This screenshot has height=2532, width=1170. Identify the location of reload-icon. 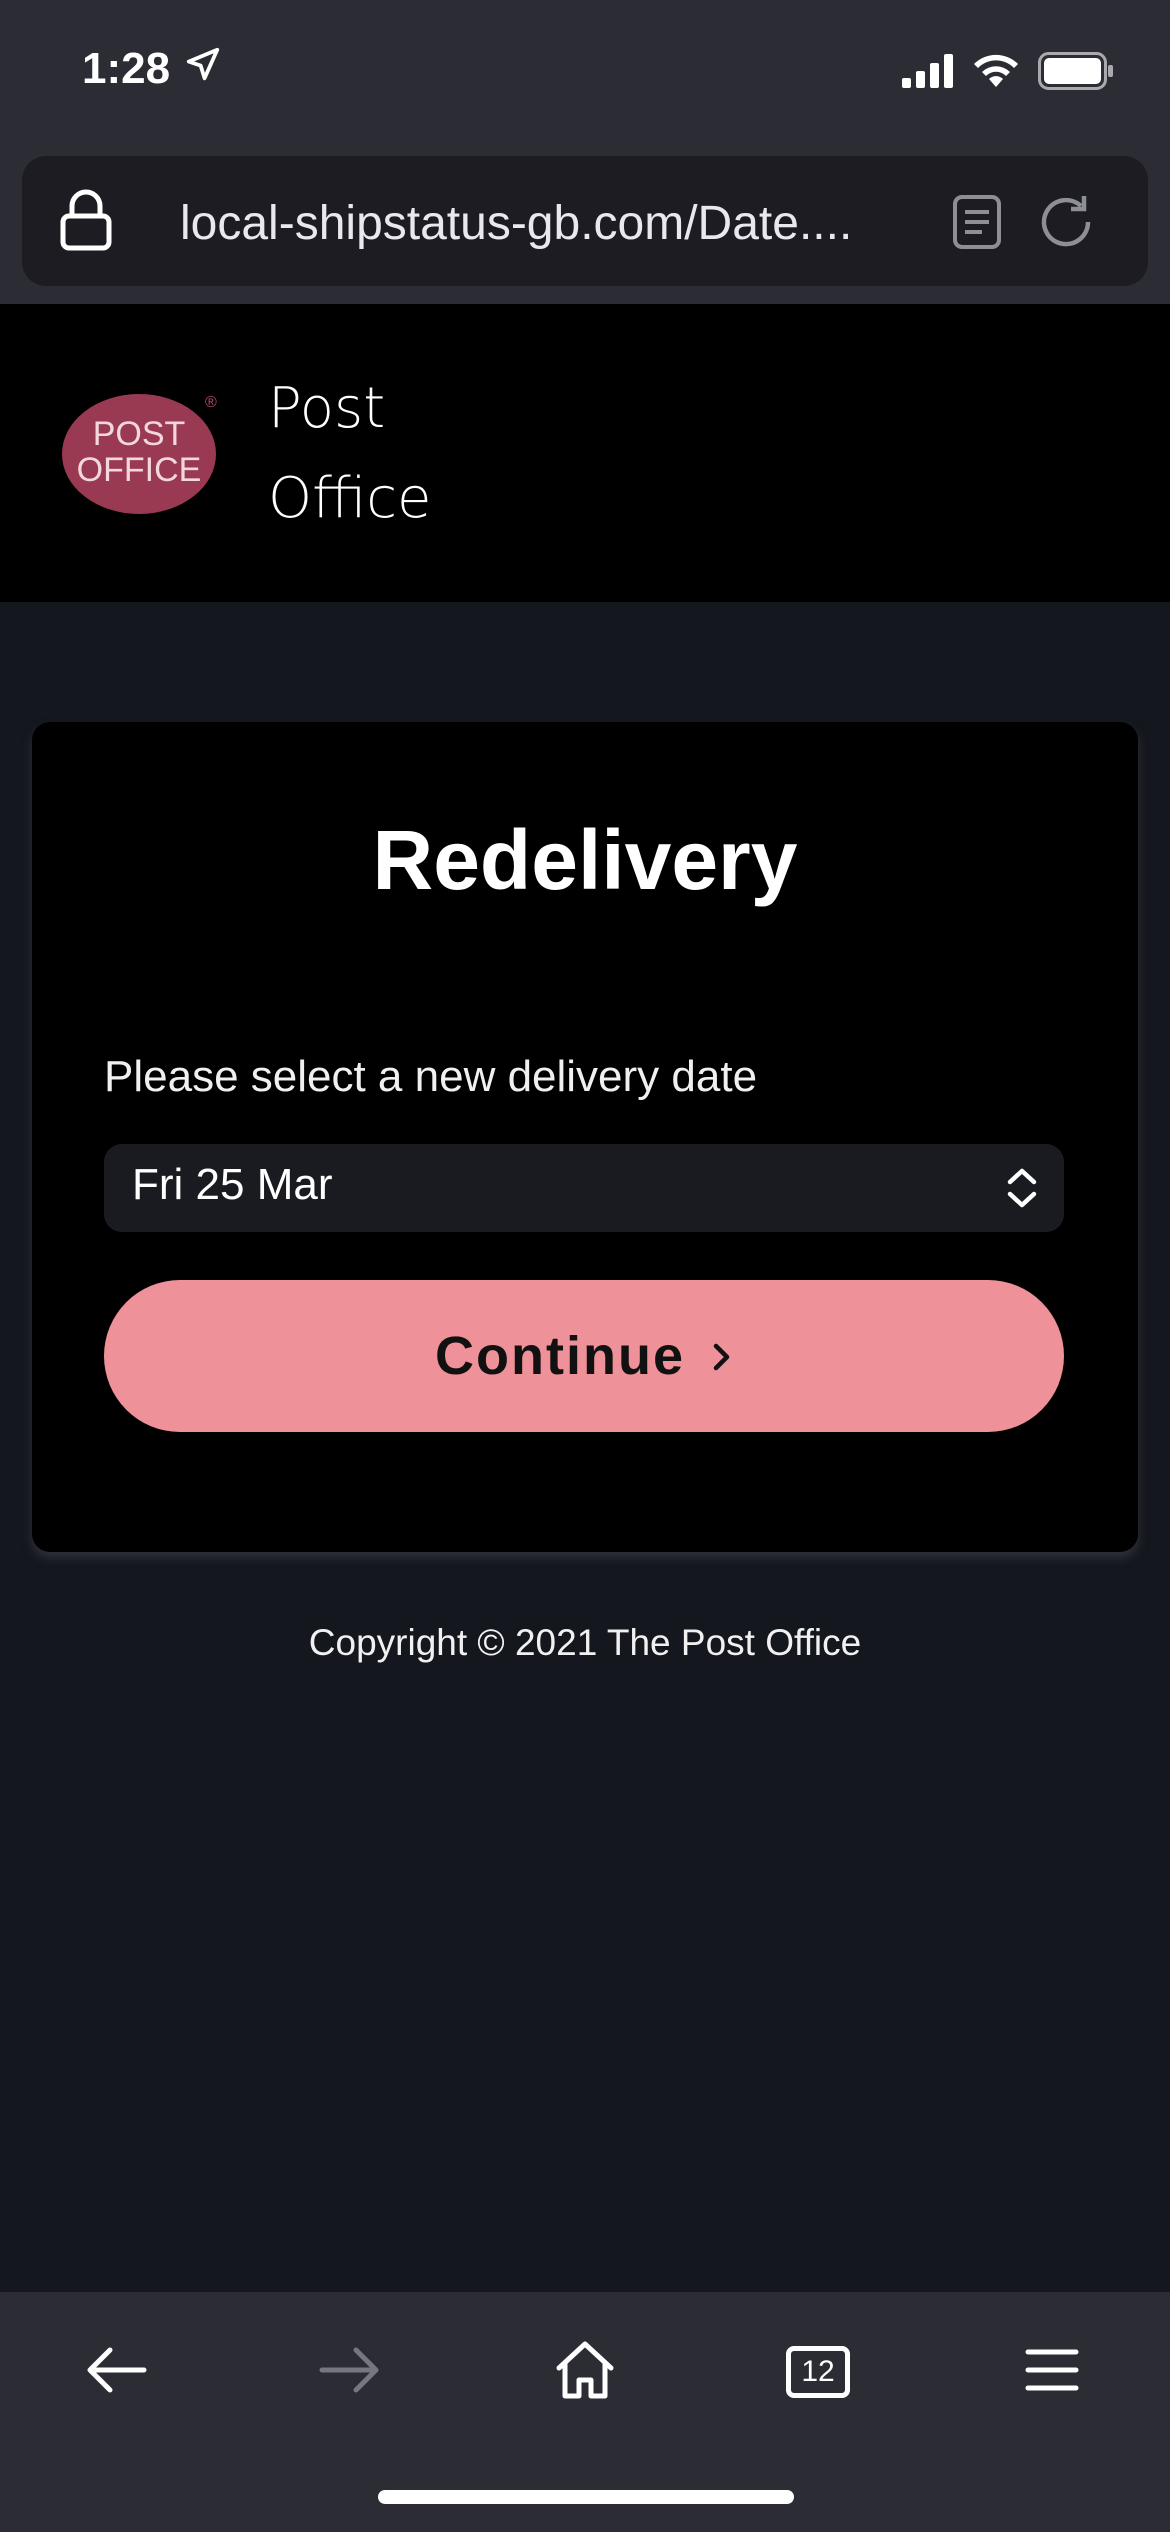
(1066, 224).